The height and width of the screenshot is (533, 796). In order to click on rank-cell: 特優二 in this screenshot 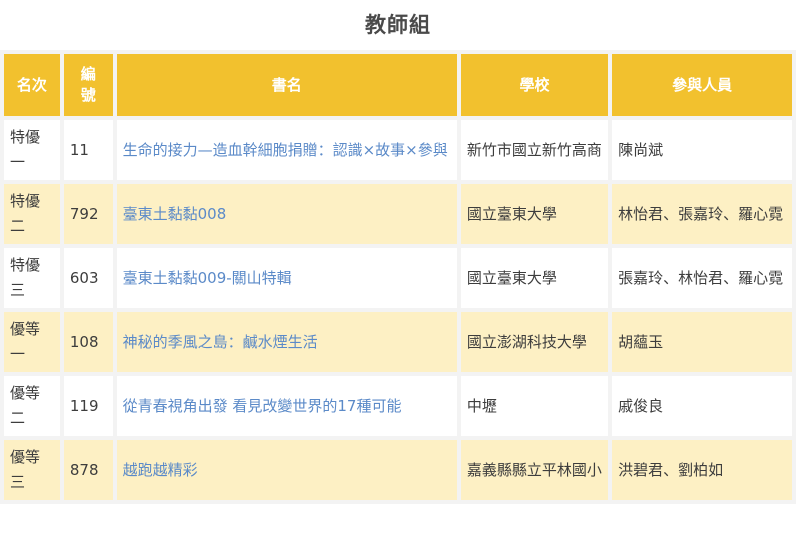, I will do `click(32, 214)`.